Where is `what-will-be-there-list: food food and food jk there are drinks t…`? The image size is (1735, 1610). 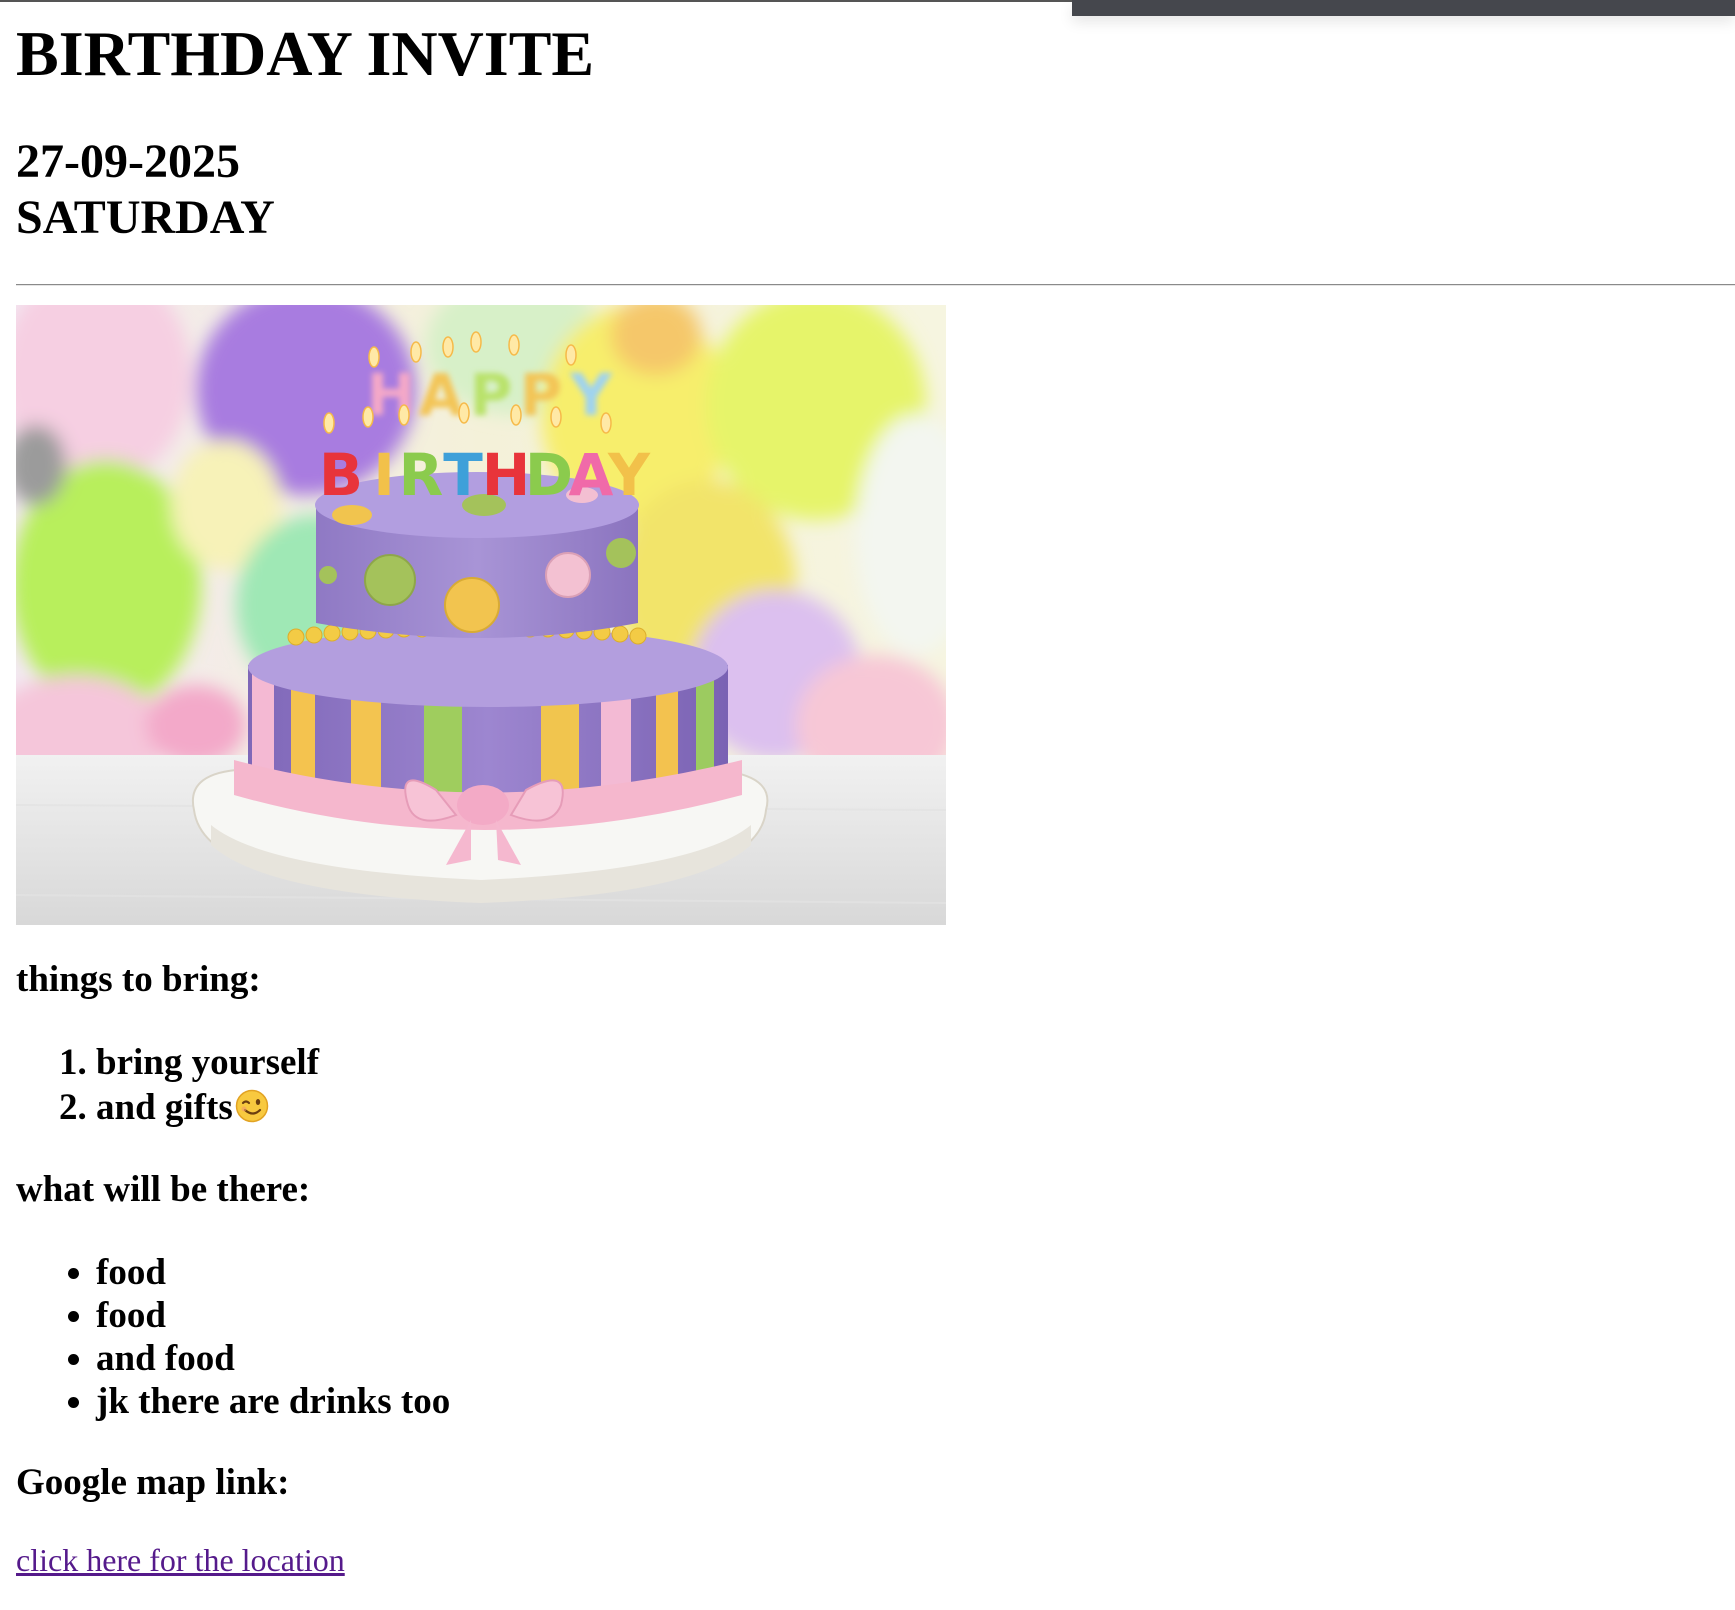
what-will-be-there-list: food food and food jk there are drinks t… is located at coordinates (233, 1337).